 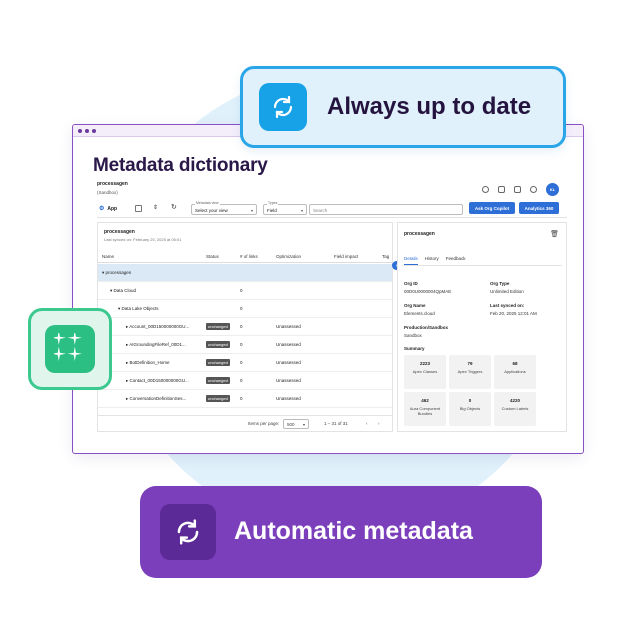 I want to click on sort-icon: ⇕, so click(x=156, y=207).